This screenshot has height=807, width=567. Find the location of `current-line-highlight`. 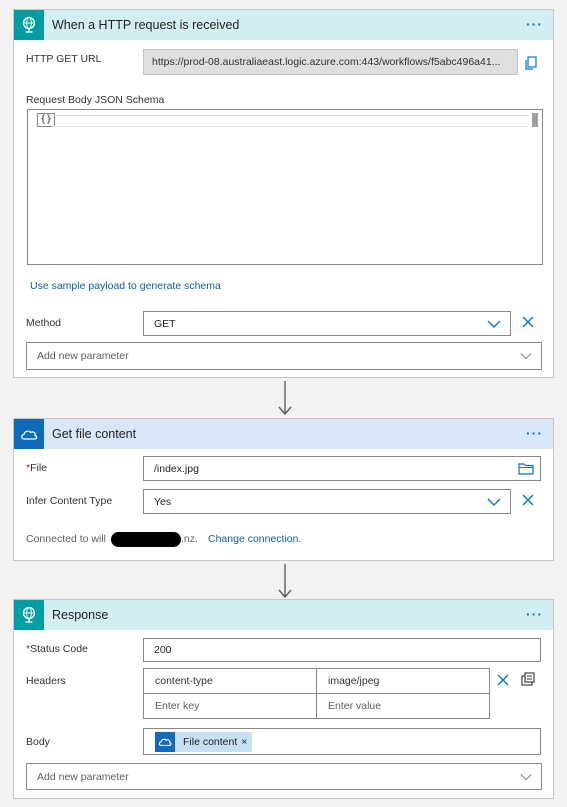

current-line-highlight is located at coordinates (290, 121).